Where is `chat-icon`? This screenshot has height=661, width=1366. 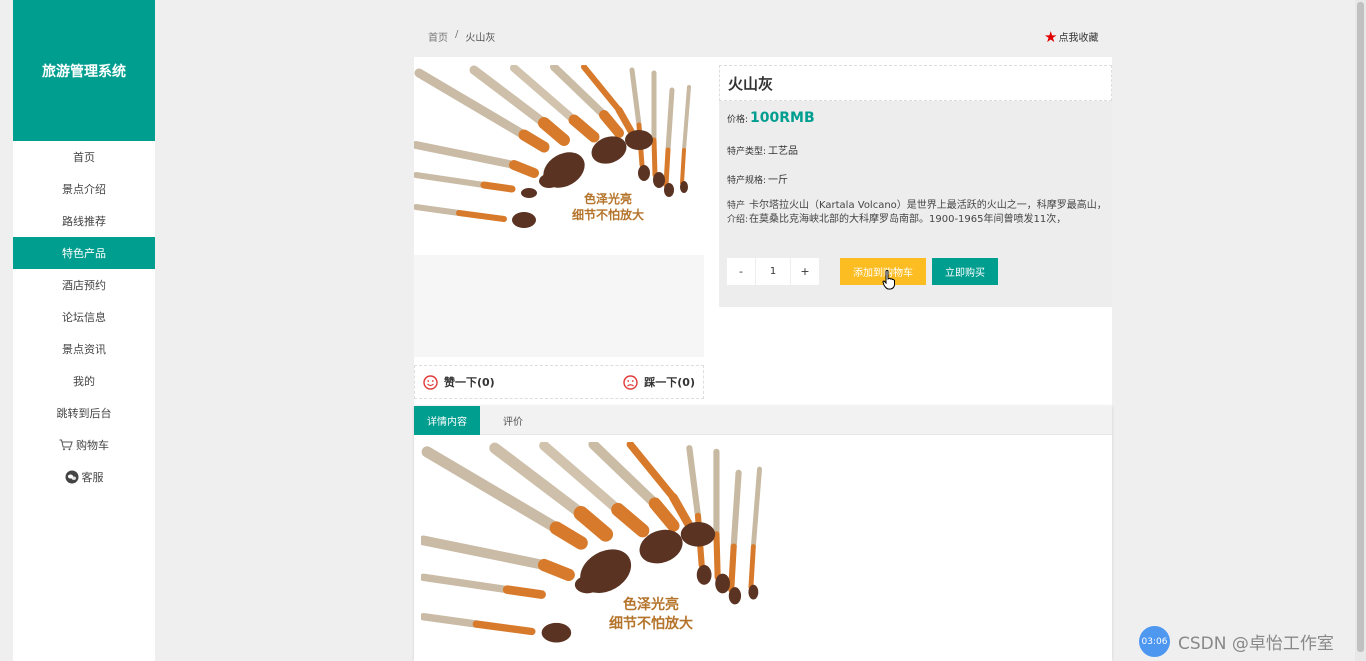
chat-icon is located at coordinates (72, 477).